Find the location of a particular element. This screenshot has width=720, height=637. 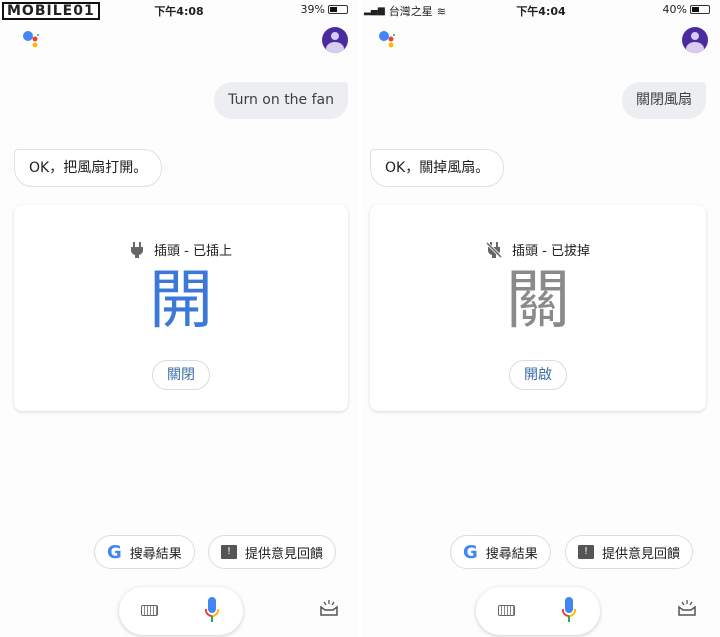

turn-off-button: 關閉 is located at coordinates (181, 375).